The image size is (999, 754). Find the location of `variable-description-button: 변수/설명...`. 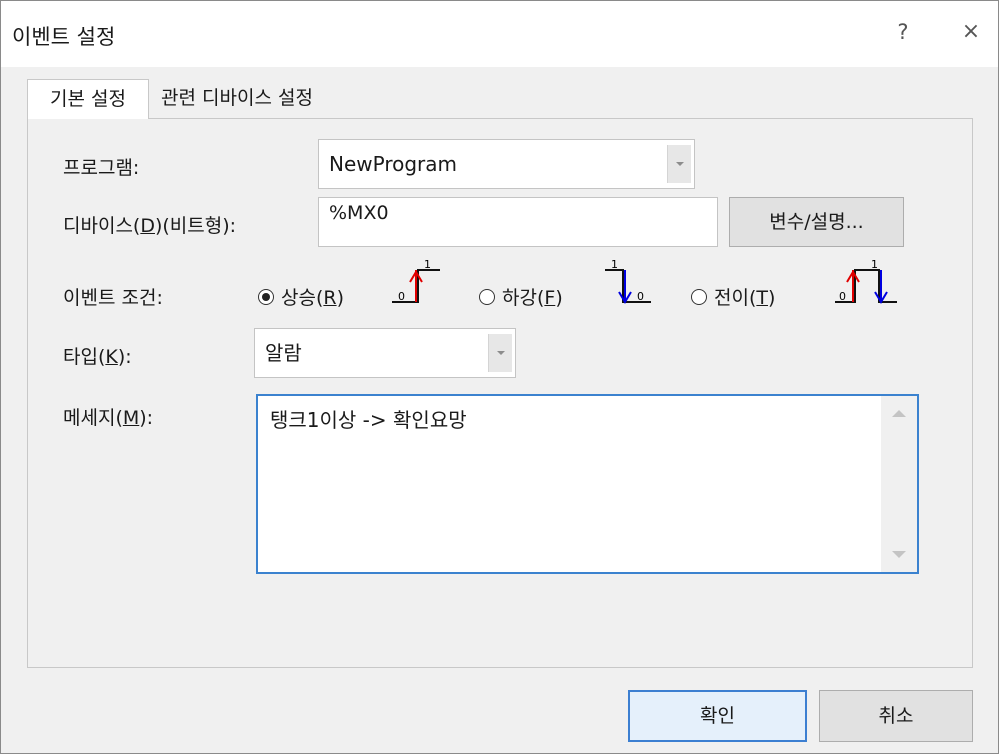

variable-description-button: 변수/설명... is located at coordinates (816, 222).